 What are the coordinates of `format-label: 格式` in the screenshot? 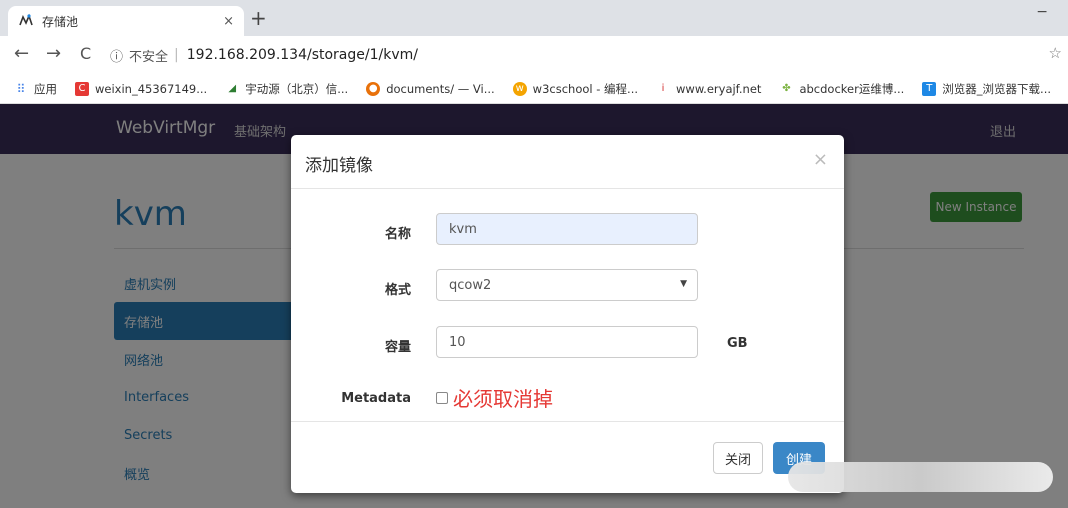 It's located at (397, 290).